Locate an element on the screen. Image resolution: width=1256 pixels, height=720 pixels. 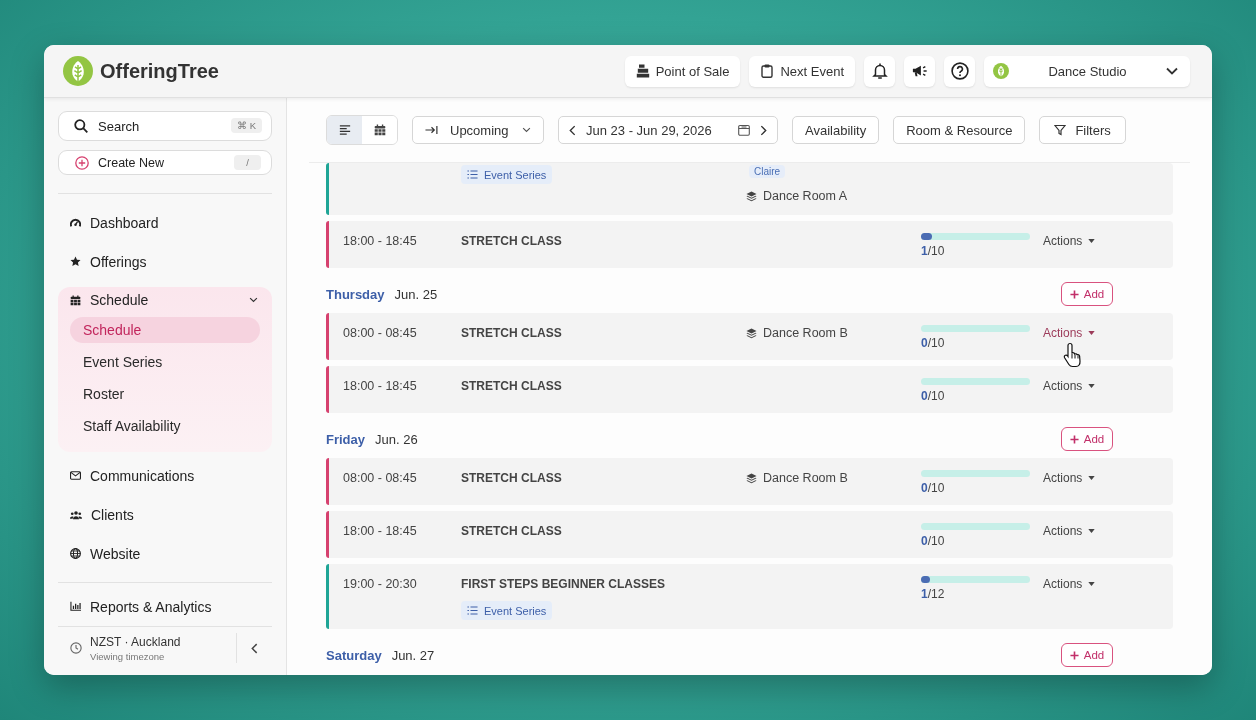
toolbar-button: Availability is located at coordinates (836, 130).